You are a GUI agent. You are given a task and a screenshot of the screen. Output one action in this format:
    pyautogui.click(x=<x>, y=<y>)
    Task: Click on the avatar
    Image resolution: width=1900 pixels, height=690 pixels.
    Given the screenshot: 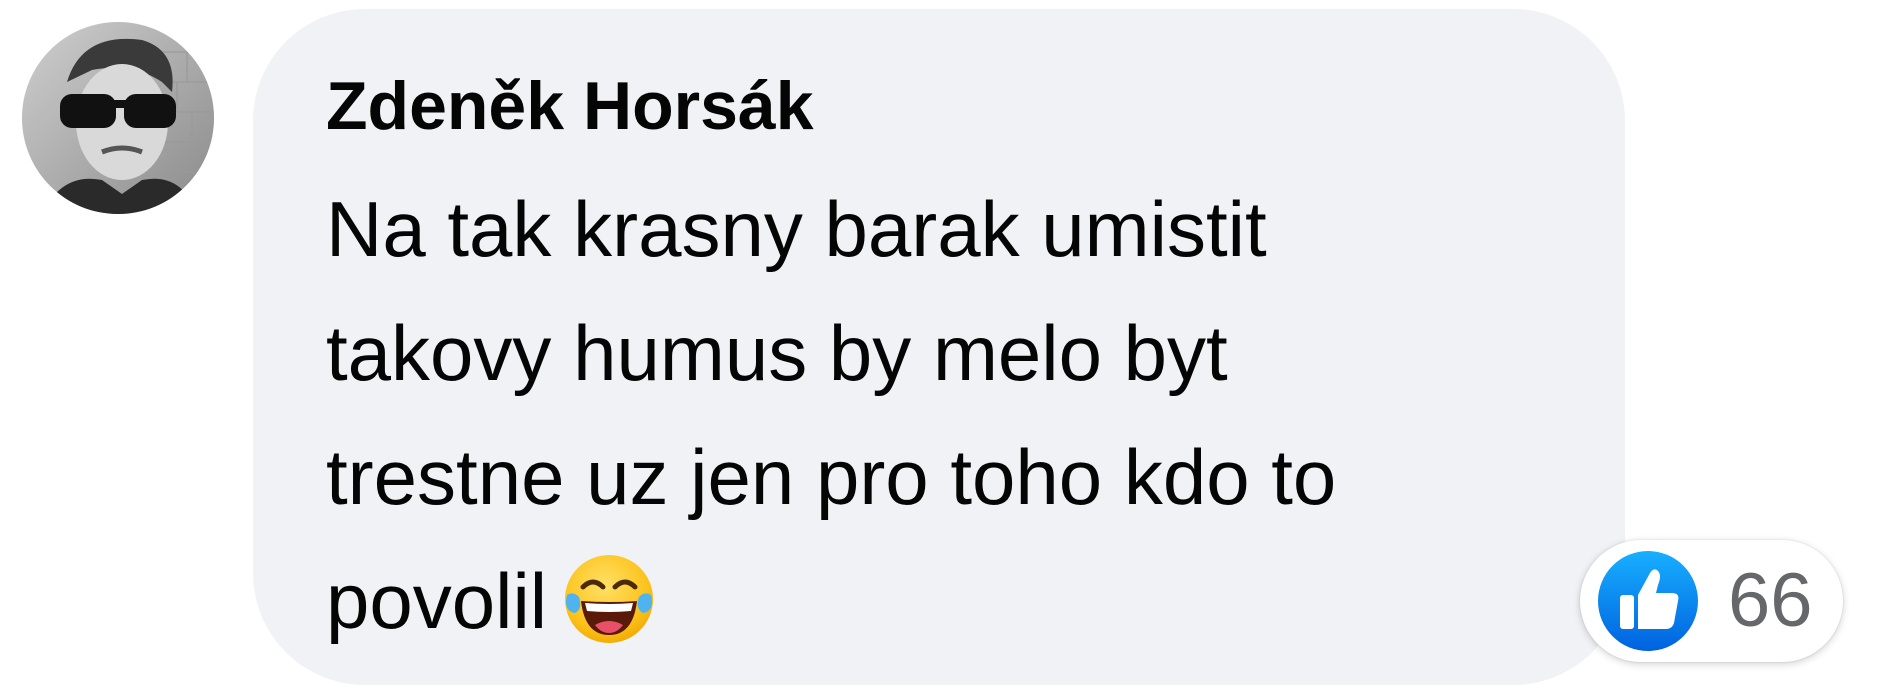 What is the action you would take?
    pyautogui.click(x=118, y=118)
    